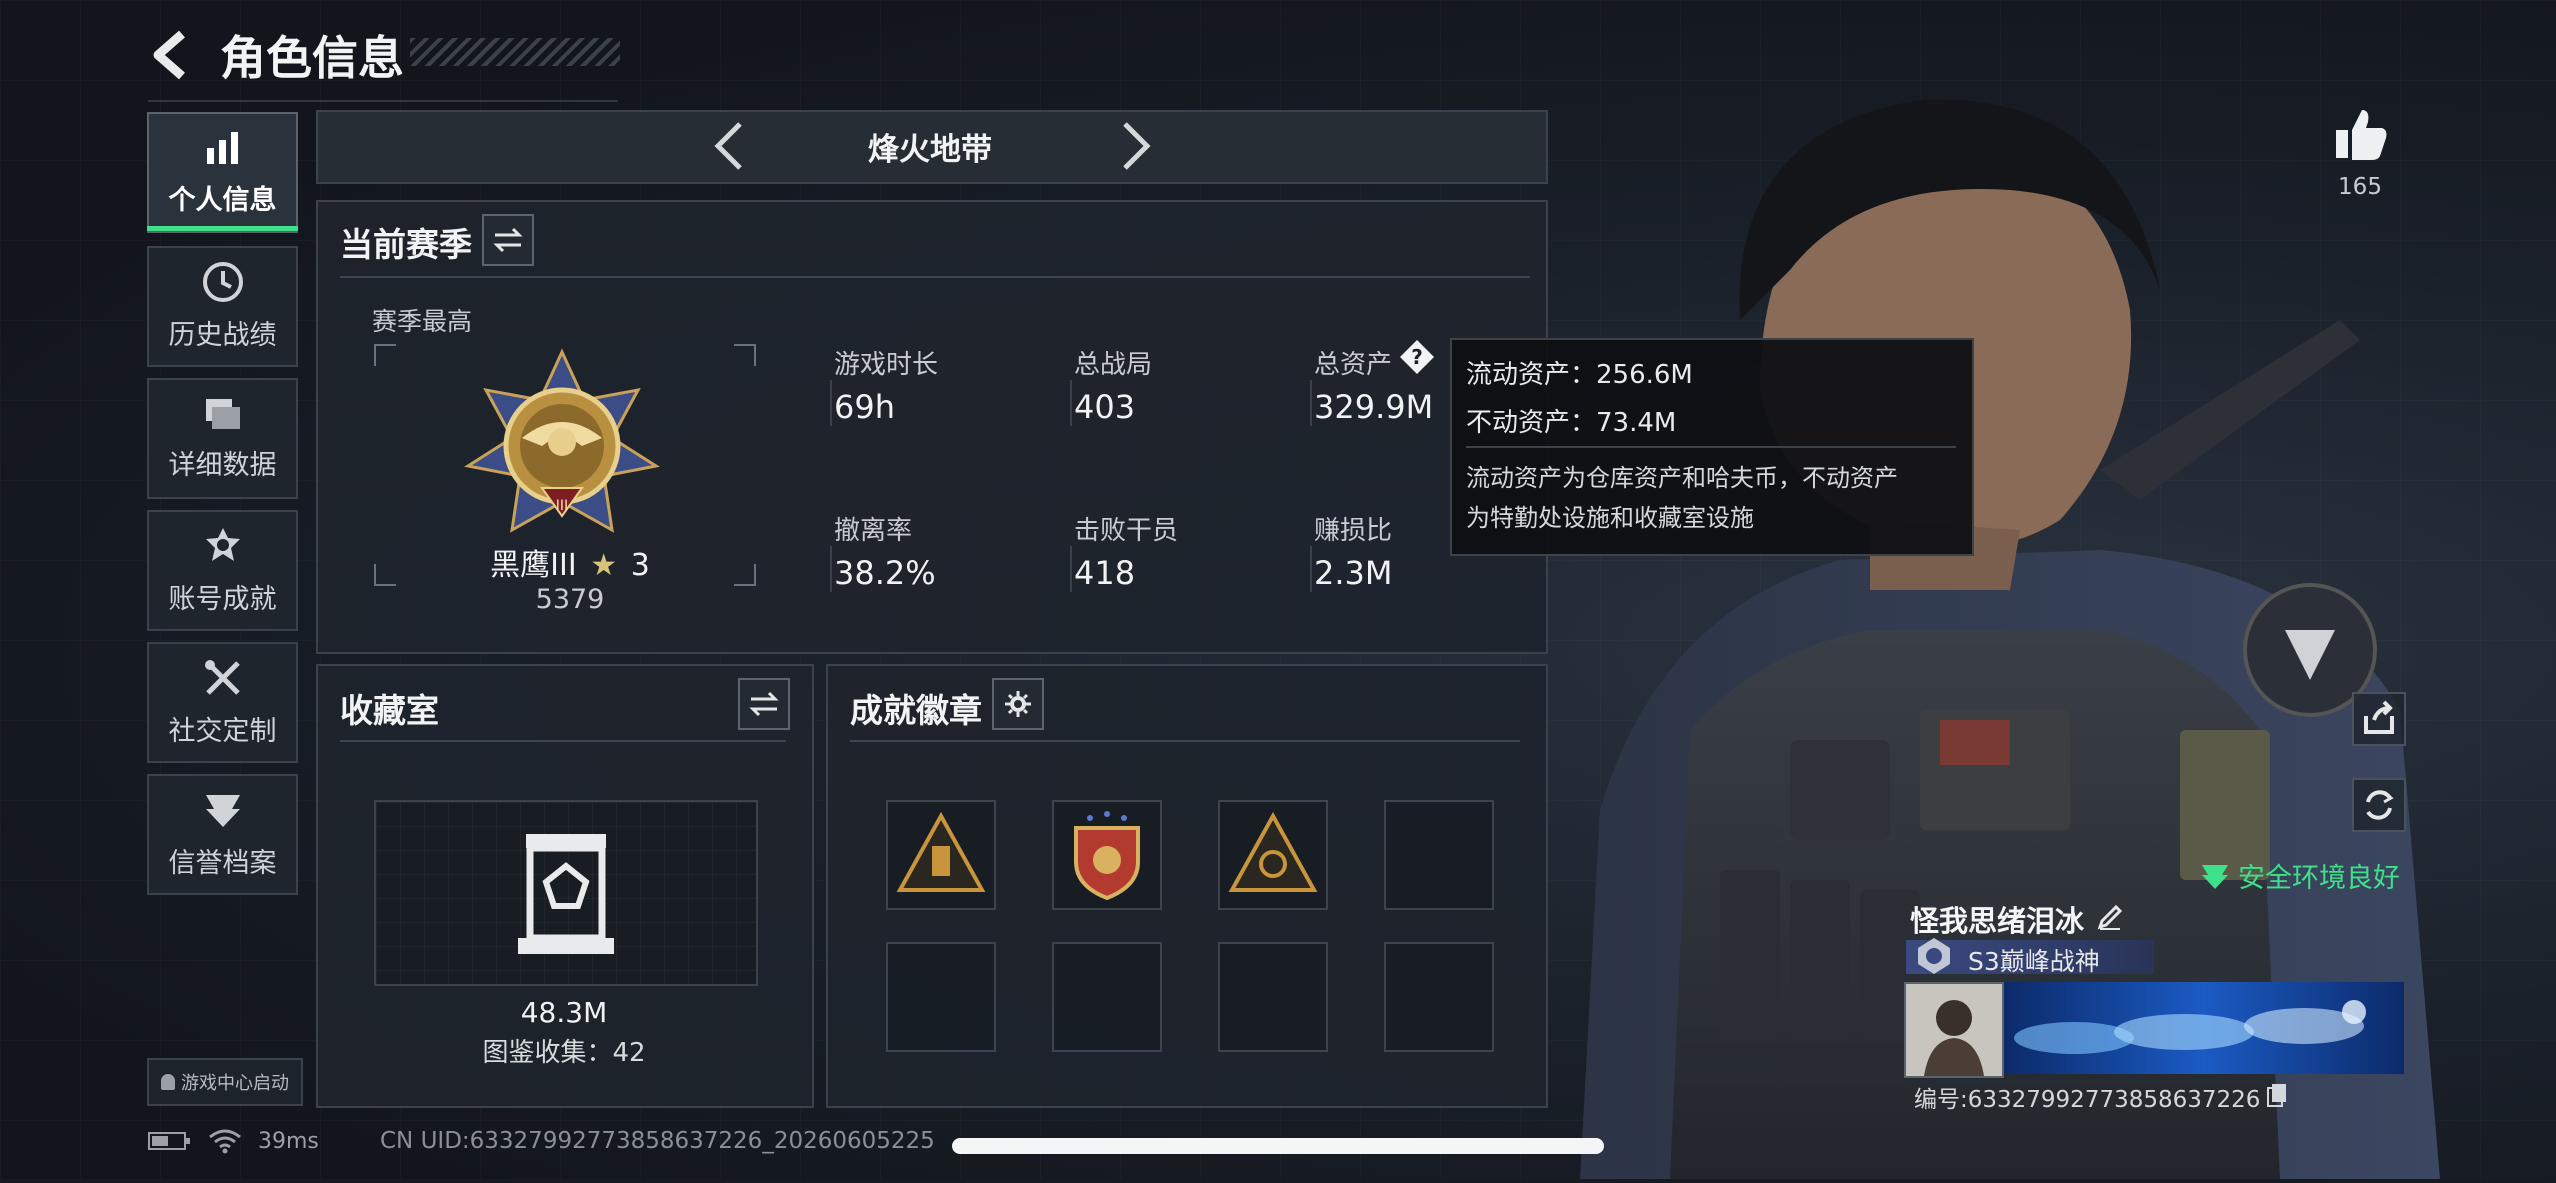 This screenshot has width=2556, height=1183. Describe the element at coordinates (288, 1141) in the screenshot. I see `ping-text: 39ms` at that location.